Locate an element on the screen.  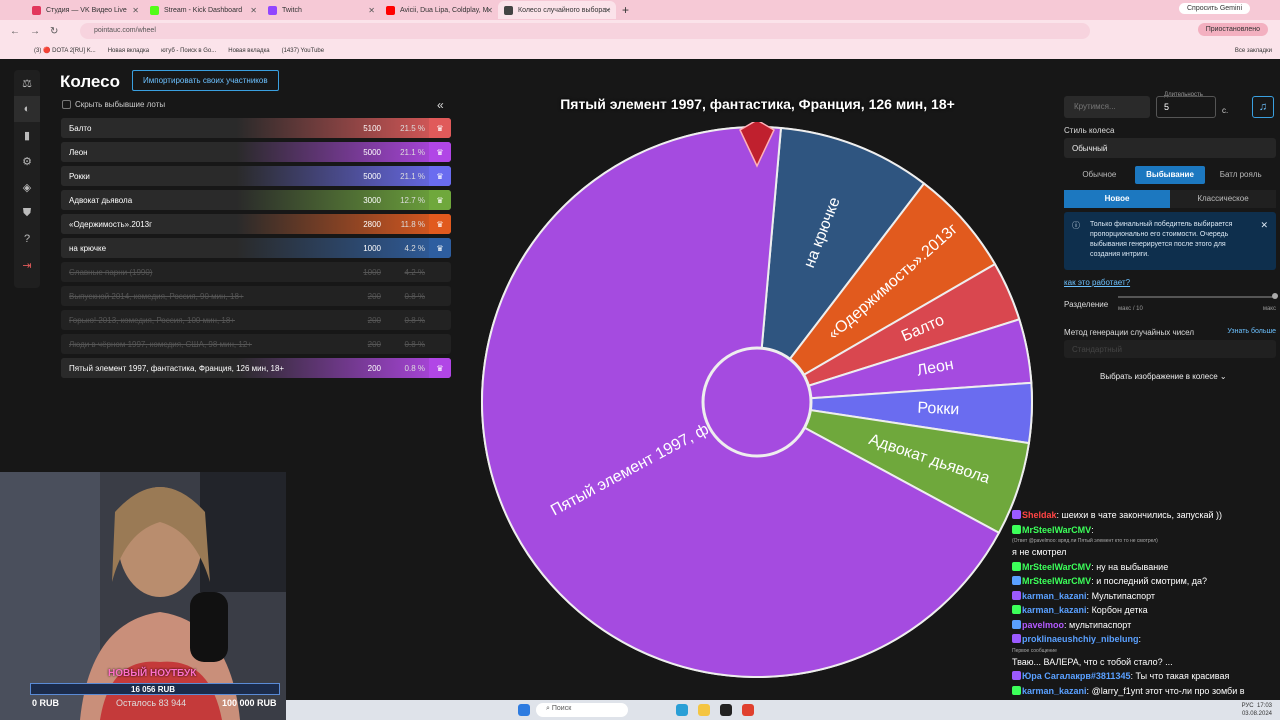
chat-text: мультипаспорт is located at coordinates (1100, 624).